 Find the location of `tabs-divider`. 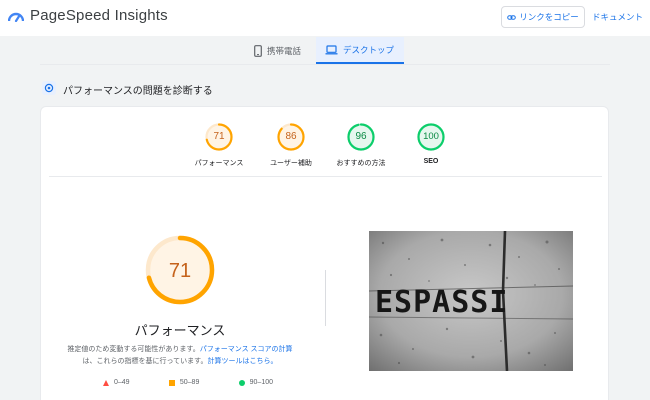

tabs-divider is located at coordinates (325, 64).